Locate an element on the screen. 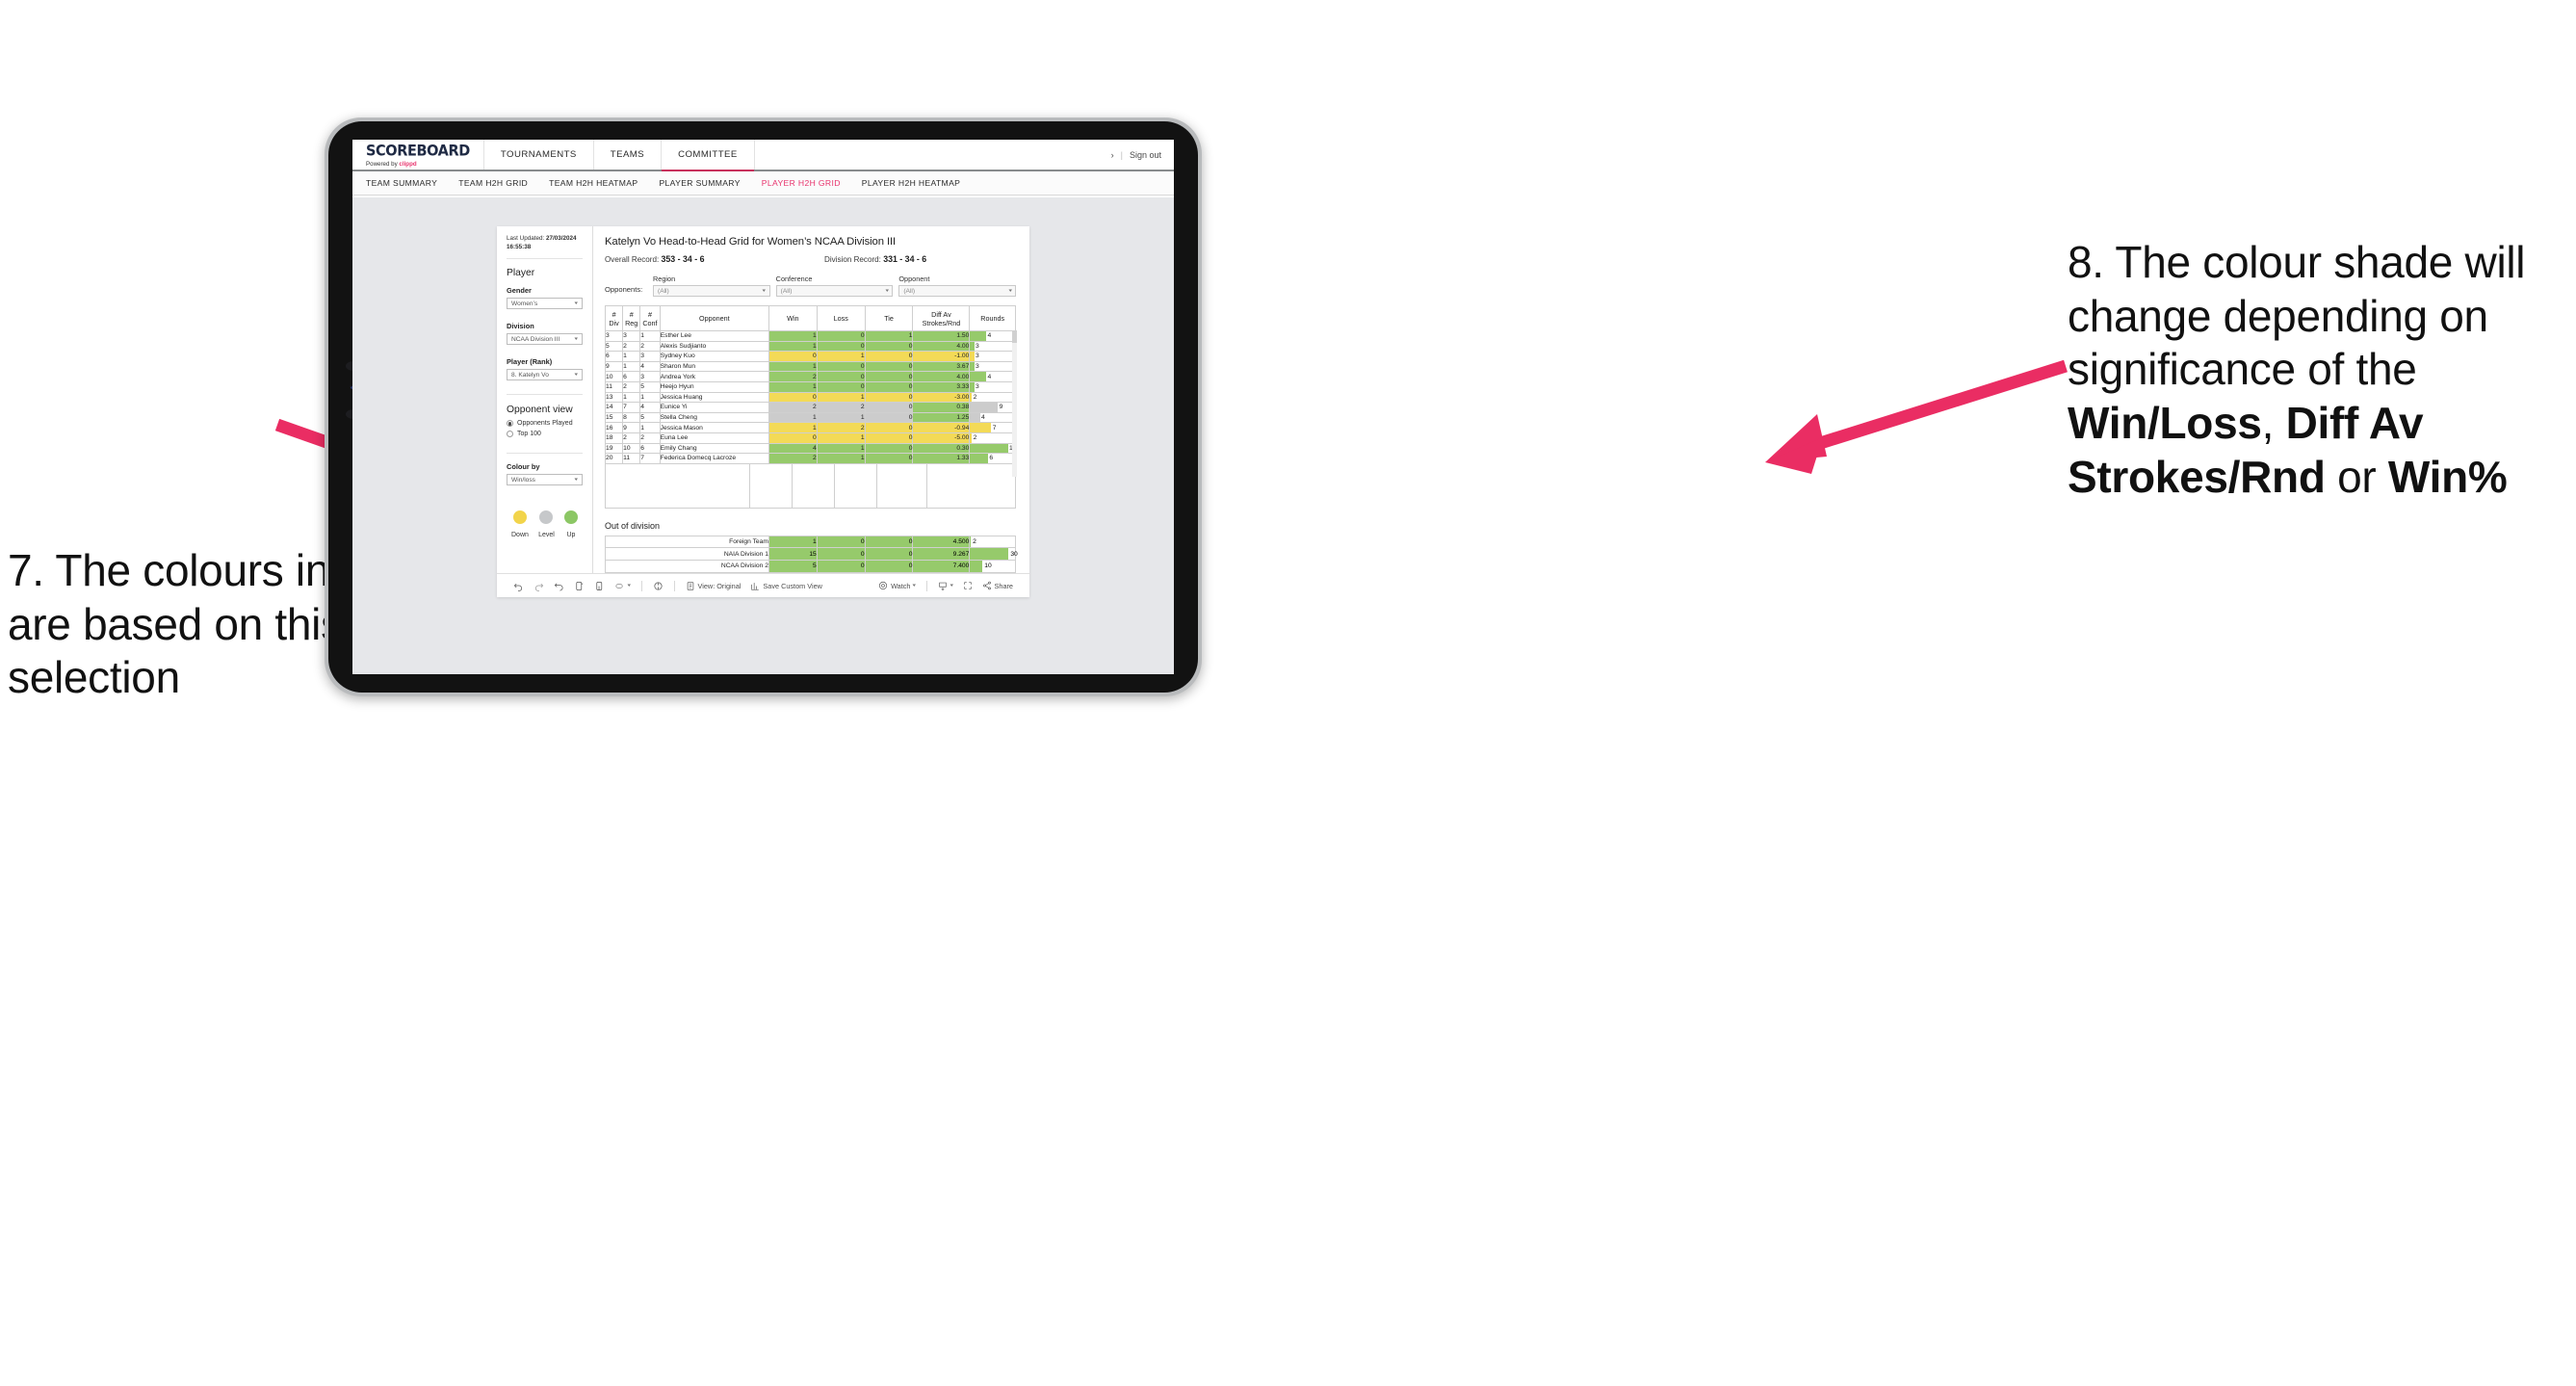 The height and width of the screenshot is (1386, 2576). field-label-division: Division is located at coordinates (520, 326).